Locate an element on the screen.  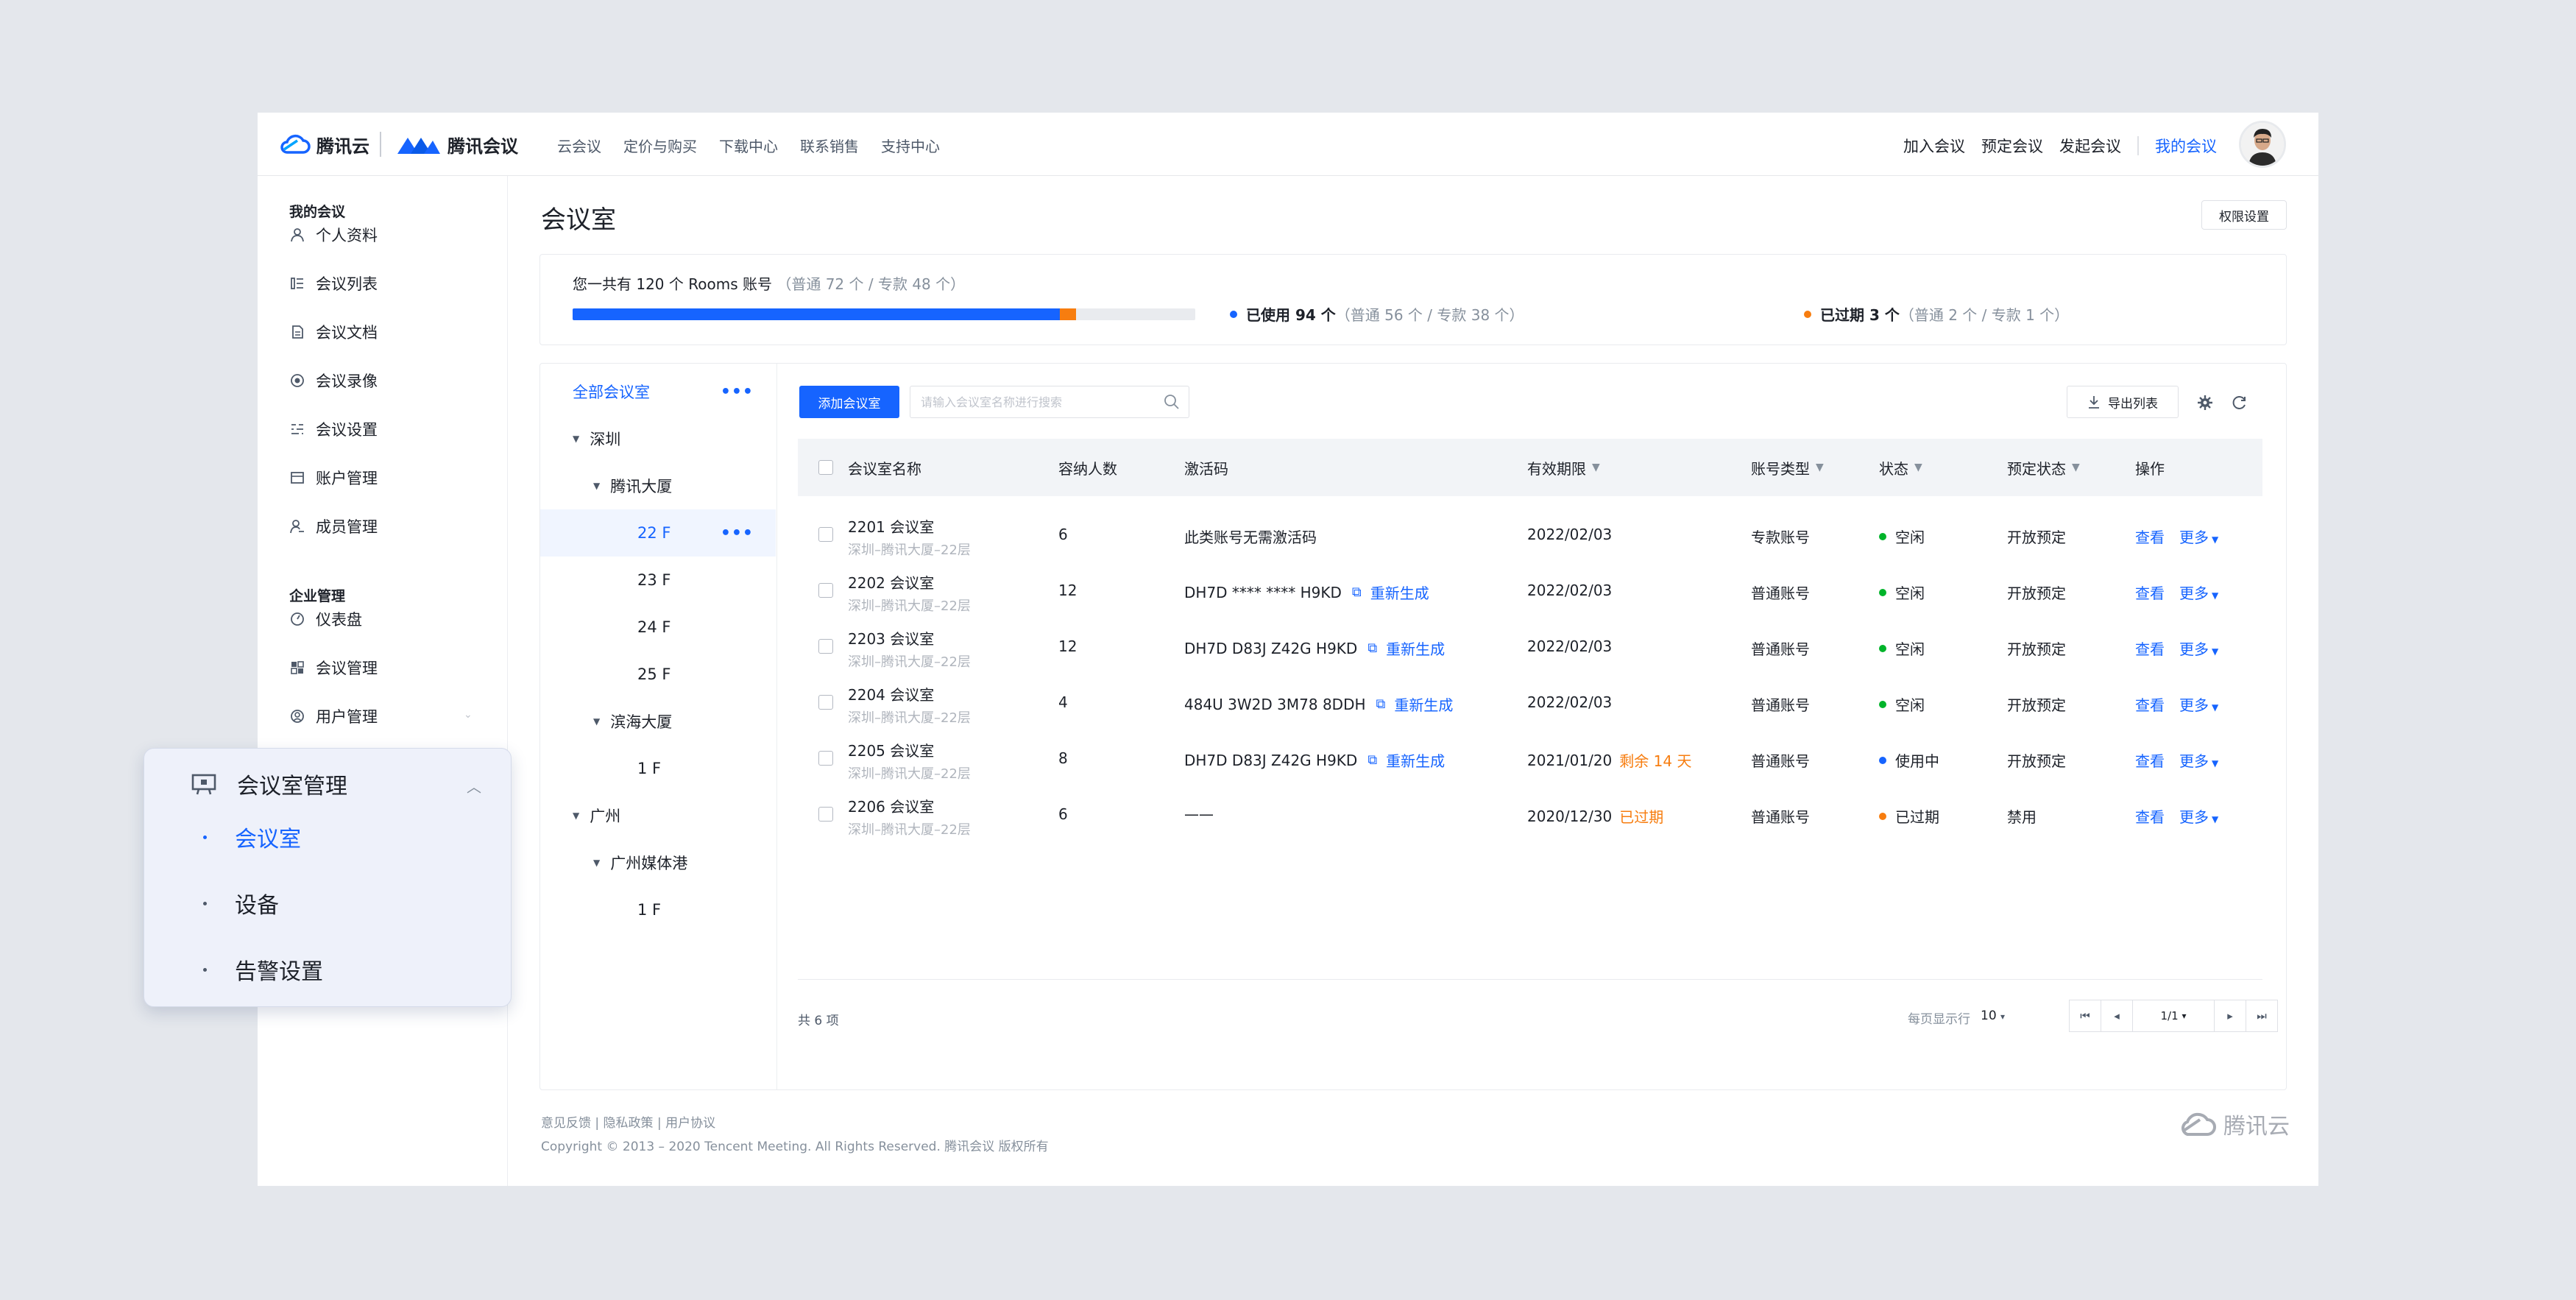
page-size-selector: 每页显示行 10 ▾ is located at coordinates (1956, 1017).